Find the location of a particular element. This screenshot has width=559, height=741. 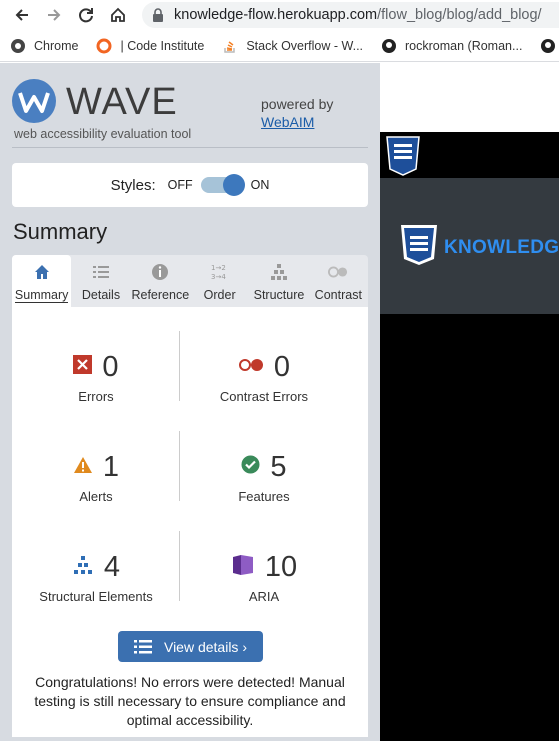

feature-check-icon is located at coordinates (250, 467).